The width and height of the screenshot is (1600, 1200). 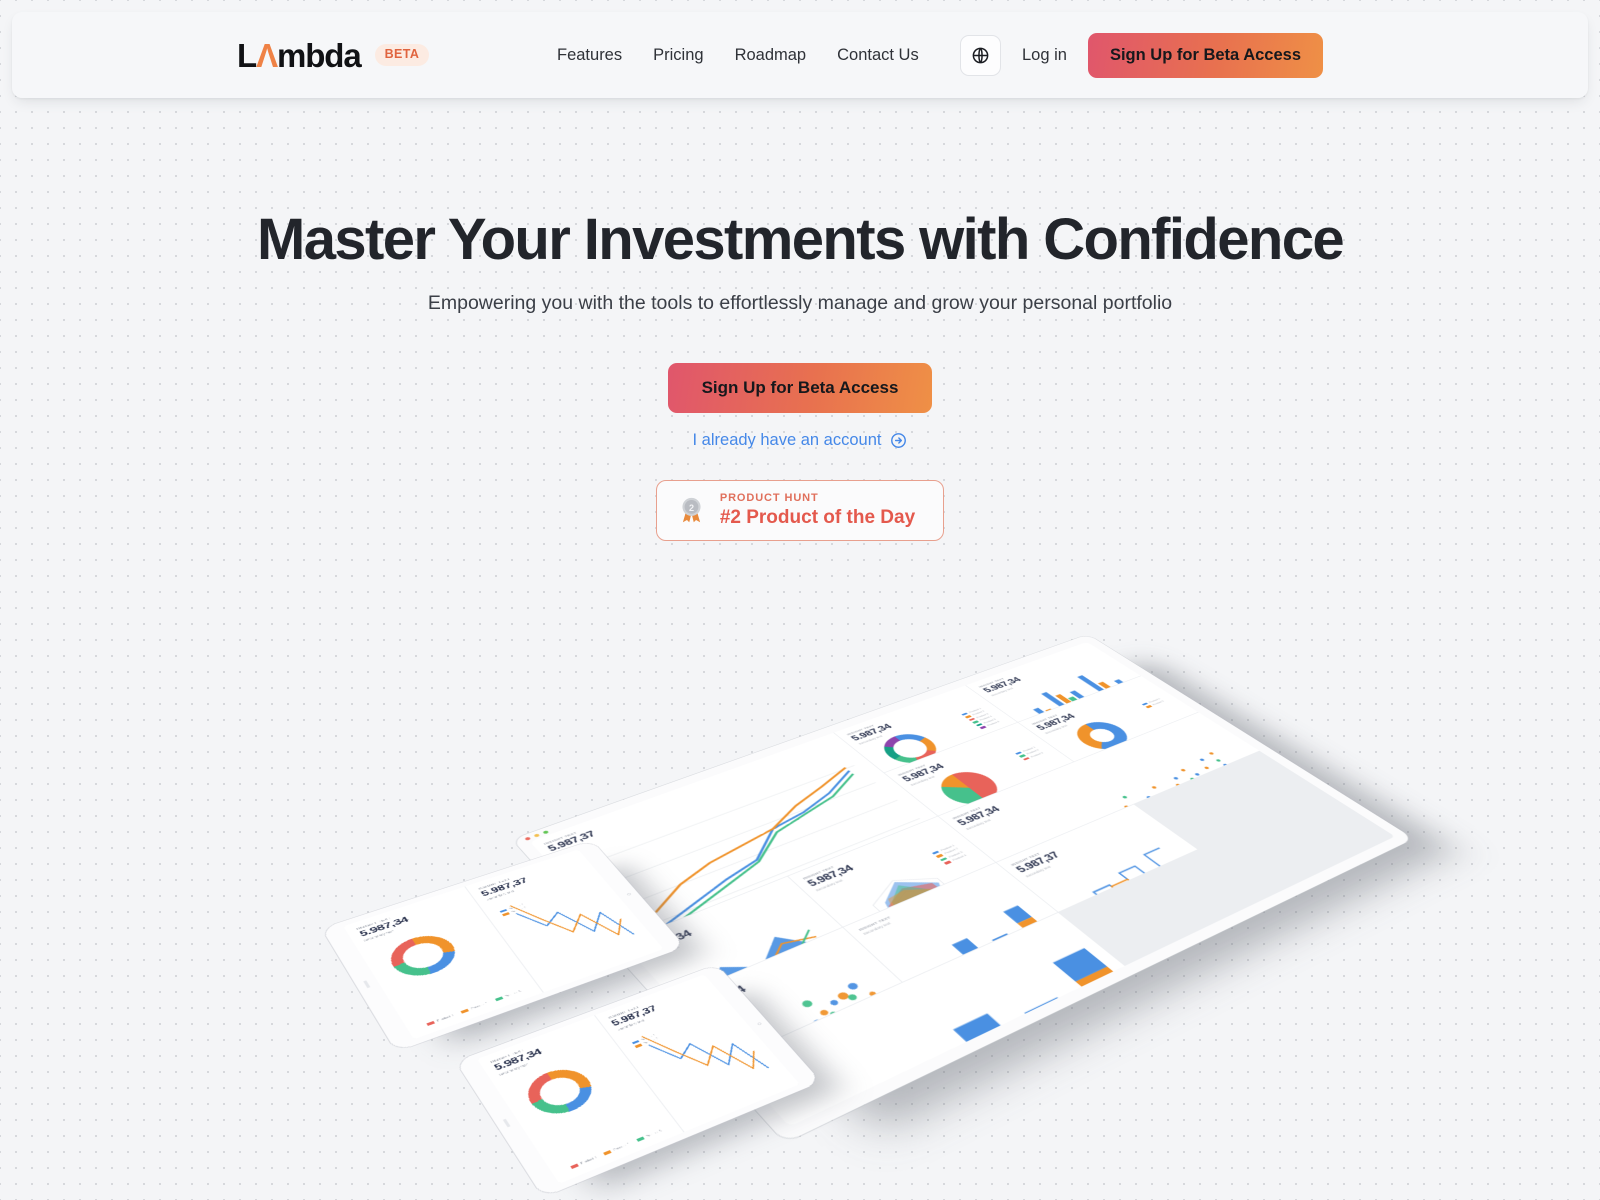 What do you see at coordinates (546, 832) in the screenshot?
I see `maximize-icon` at bounding box center [546, 832].